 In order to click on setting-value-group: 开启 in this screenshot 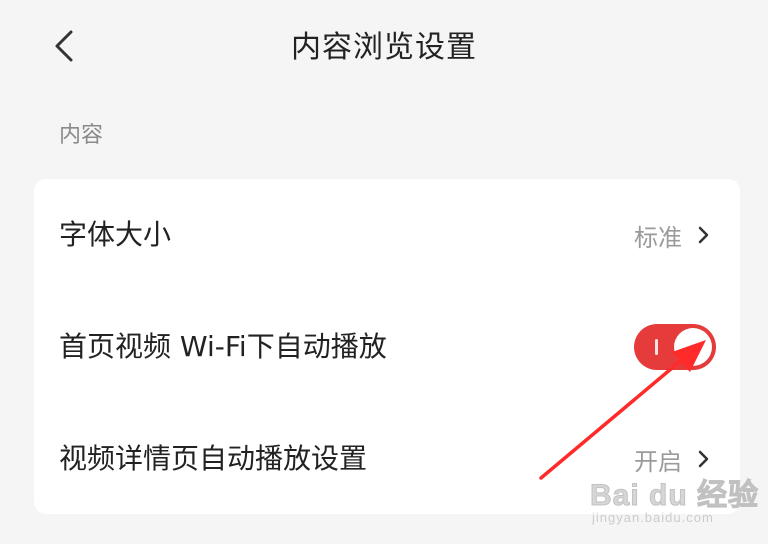, I will do `click(672, 459)`.